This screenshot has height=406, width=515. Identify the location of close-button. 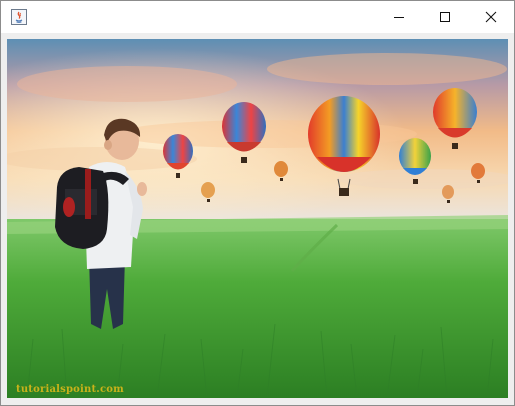
(491, 17).